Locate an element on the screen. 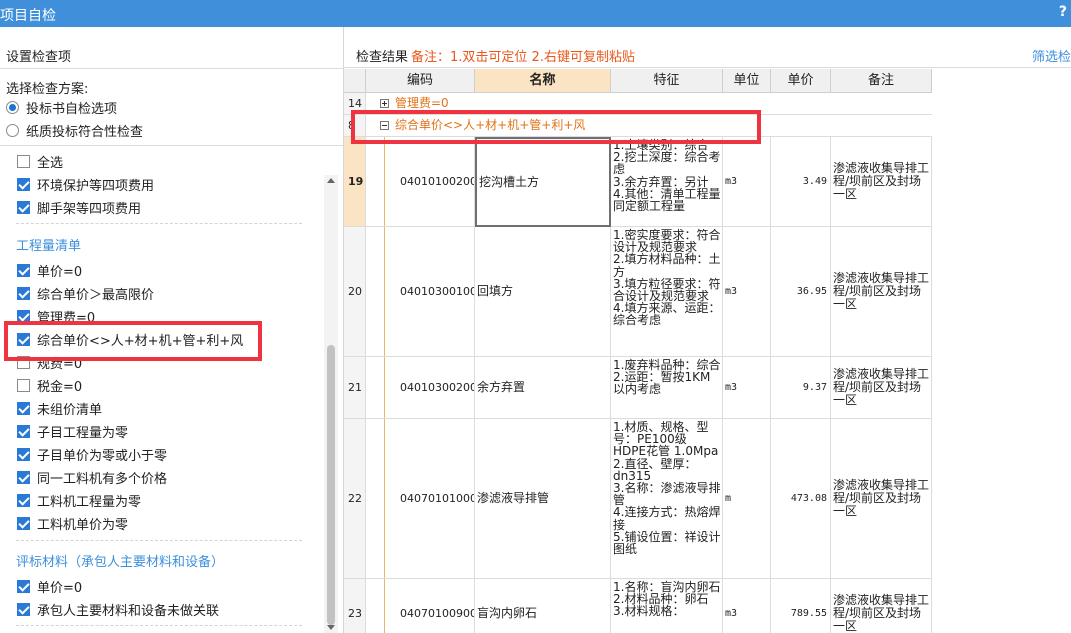 This screenshot has width=1071, height=633. cell-feature: 1.废弃料品种：综合 2.运距：暂按1KM以内考虑 is located at coordinates (667, 388).